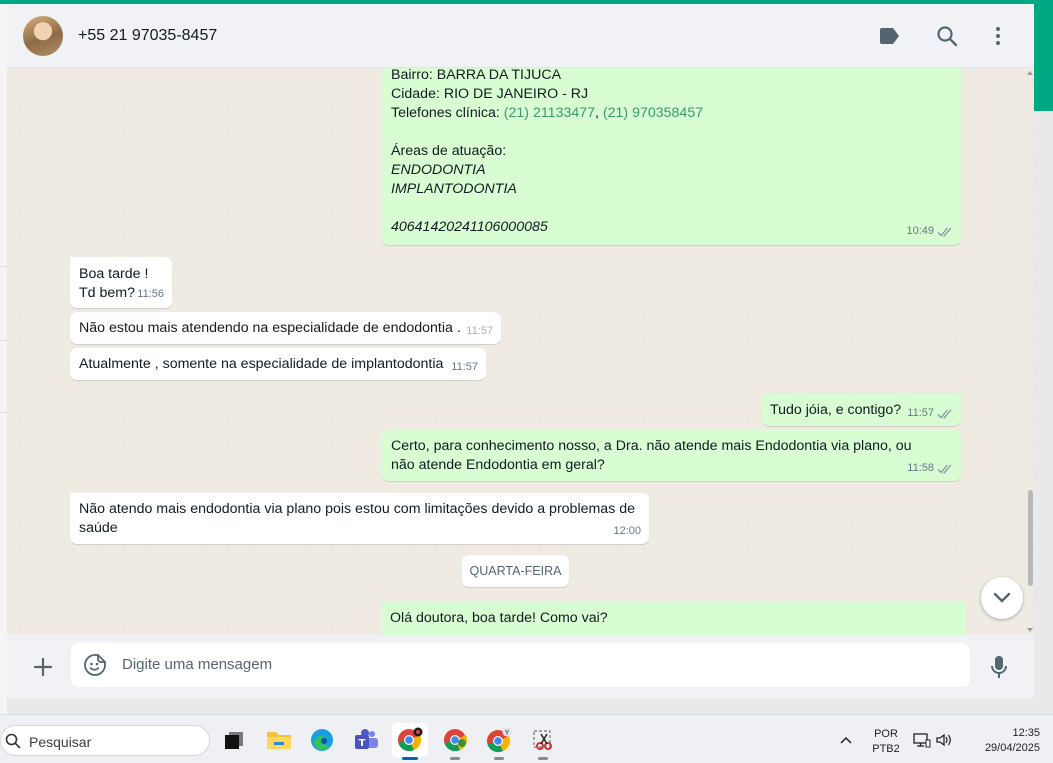 The height and width of the screenshot is (763, 1053). I want to click on message-placeholder: Digite uma mensagem, so click(197, 664).